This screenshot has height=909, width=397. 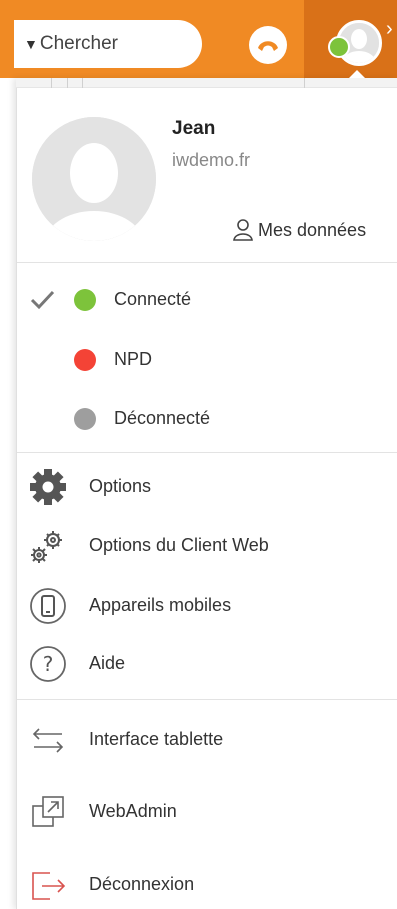 What do you see at coordinates (208, 885) in the screenshot?
I see `menu-item-logout: Déconnexion` at bounding box center [208, 885].